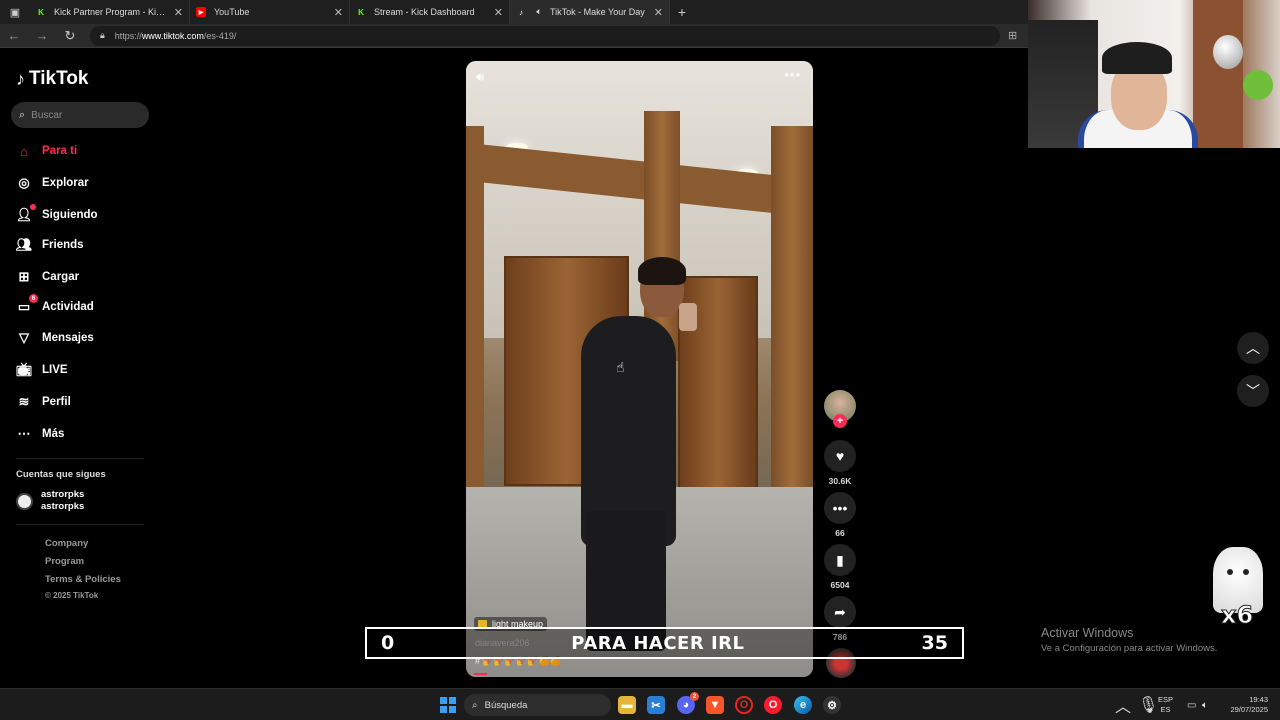 Image resolution: width=1280 pixels, height=720 pixels. I want to click on nav-friends: 👥︎ Friends, so click(50, 245).